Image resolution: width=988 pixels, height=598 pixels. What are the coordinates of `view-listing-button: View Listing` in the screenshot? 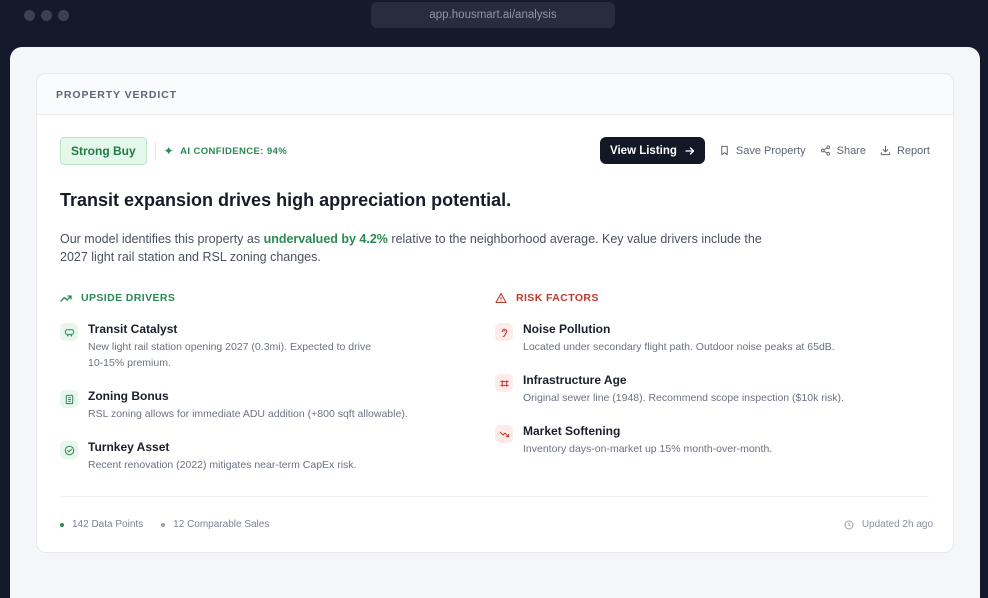 It's located at (652, 150).